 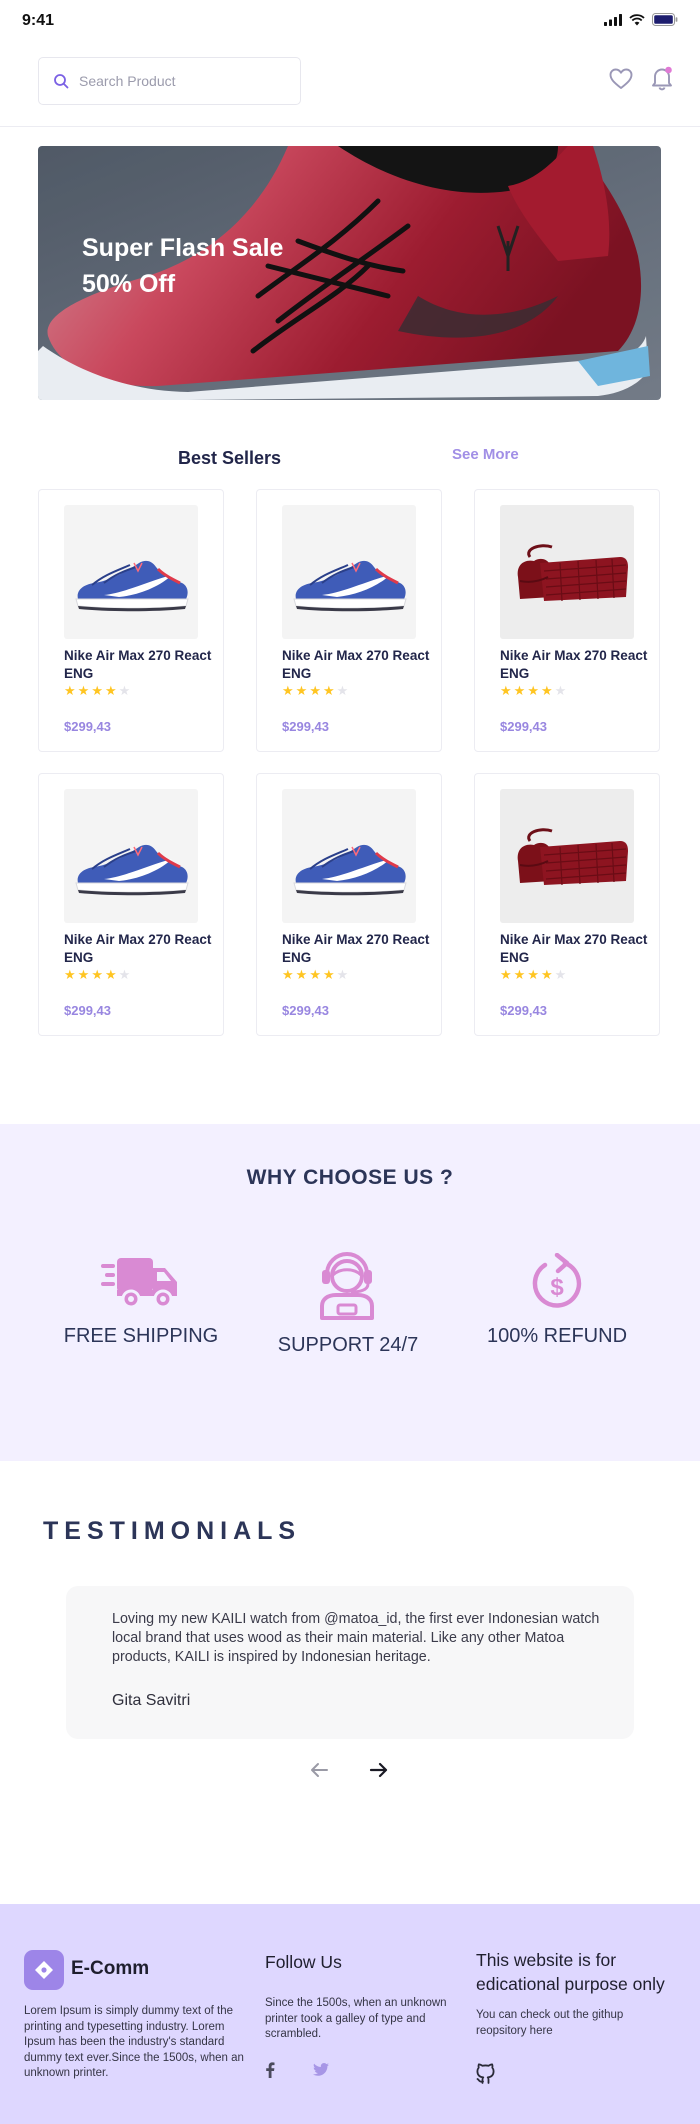 What do you see at coordinates (183, 248) in the screenshot?
I see `banner-title-line1: Super Flash Sale` at bounding box center [183, 248].